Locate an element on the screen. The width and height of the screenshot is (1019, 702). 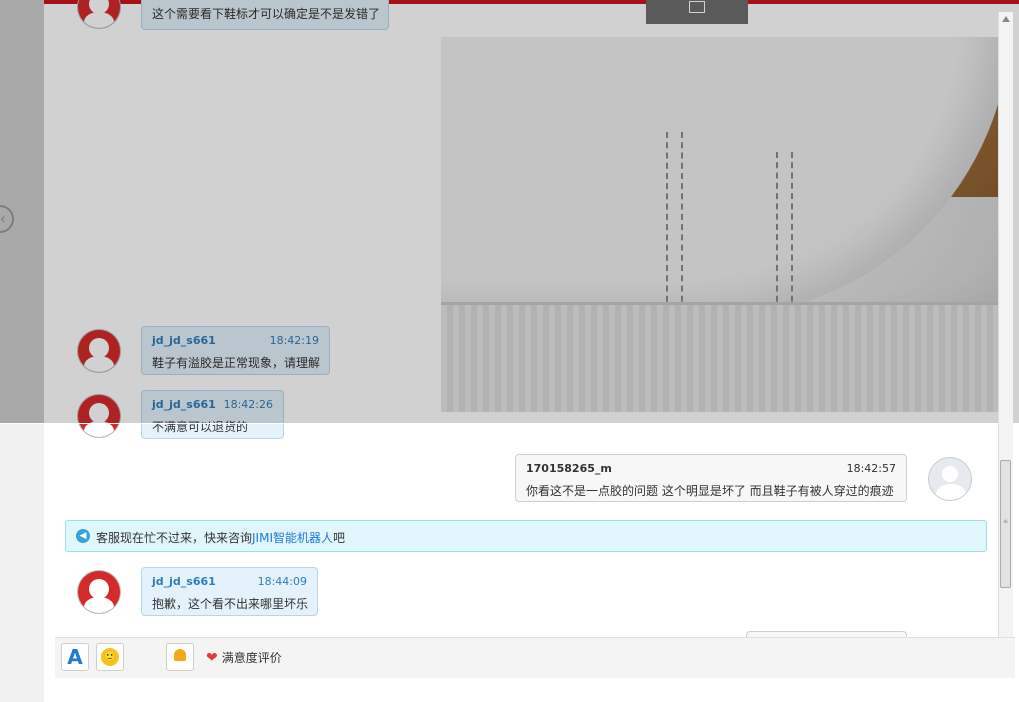
left-gutter-lower is located at coordinates (22, 563).